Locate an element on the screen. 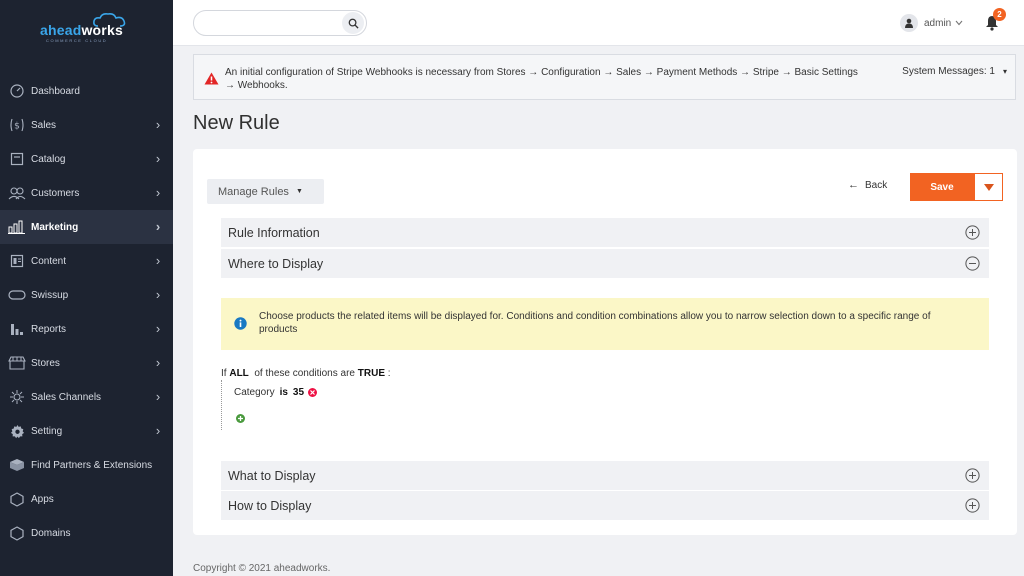  sidebar-item-marketing: Marketing › is located at coordinates (86, 227).